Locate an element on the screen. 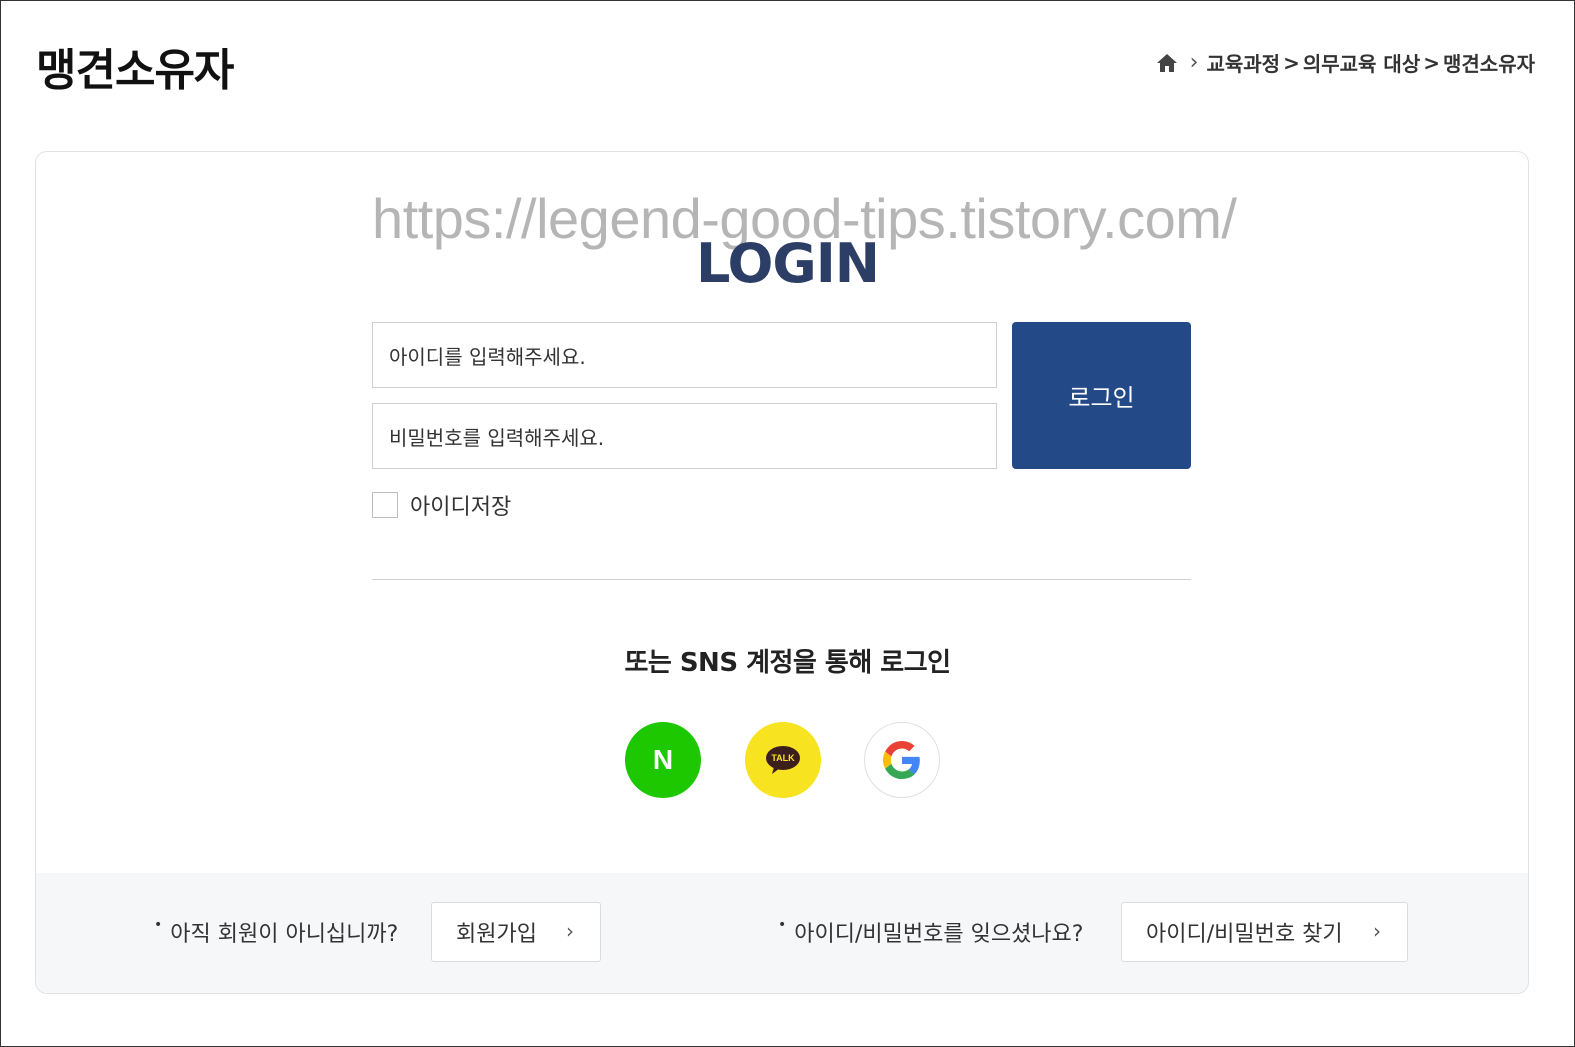 The image size is (1575, 1047). naver-icon: N is located at coordinates (663, 759).